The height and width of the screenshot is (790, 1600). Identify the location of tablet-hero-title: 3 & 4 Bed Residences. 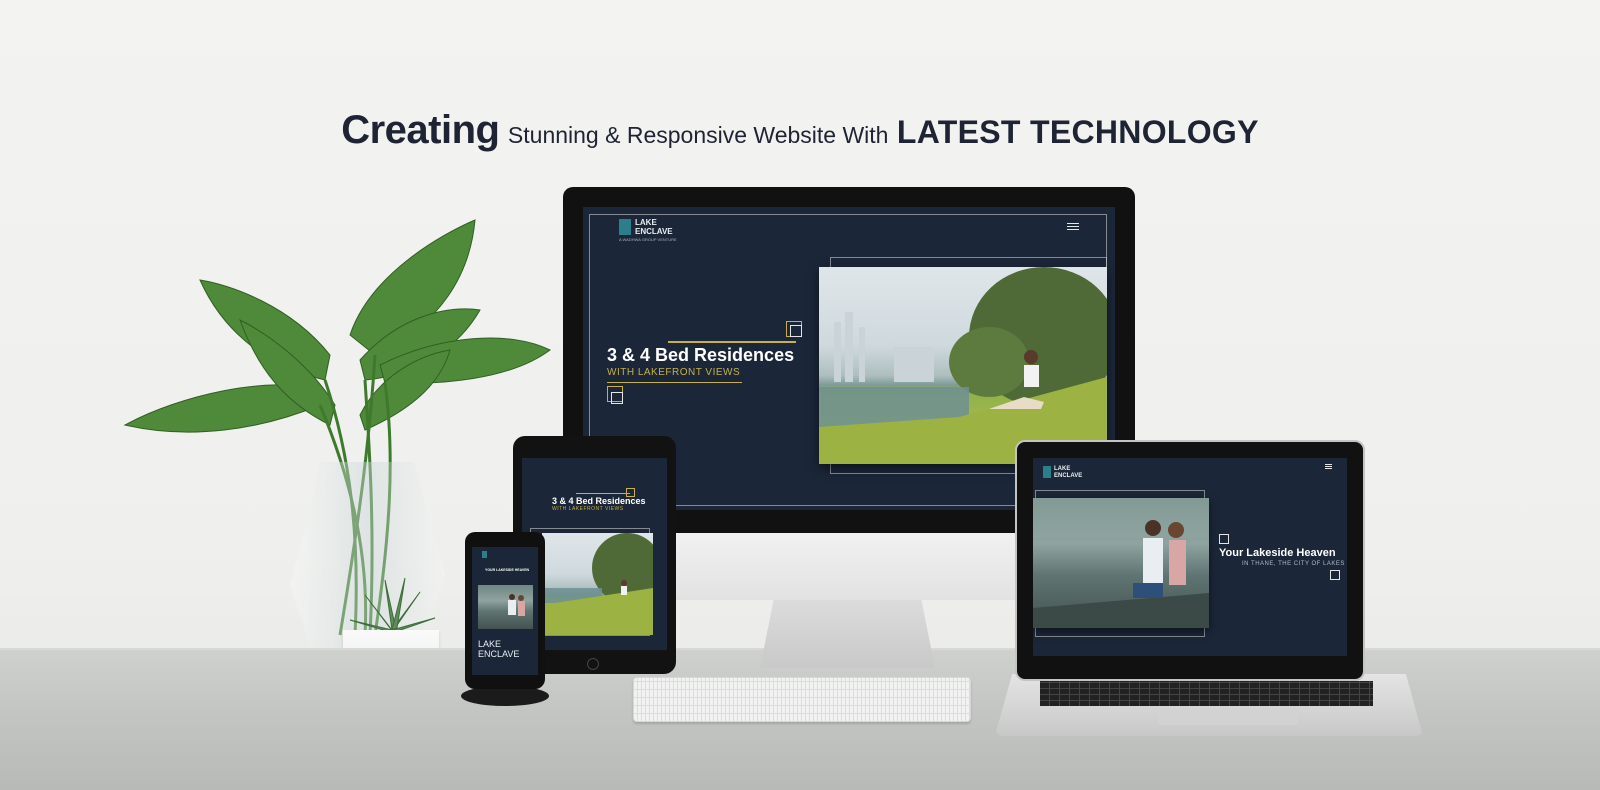
(599, 501).